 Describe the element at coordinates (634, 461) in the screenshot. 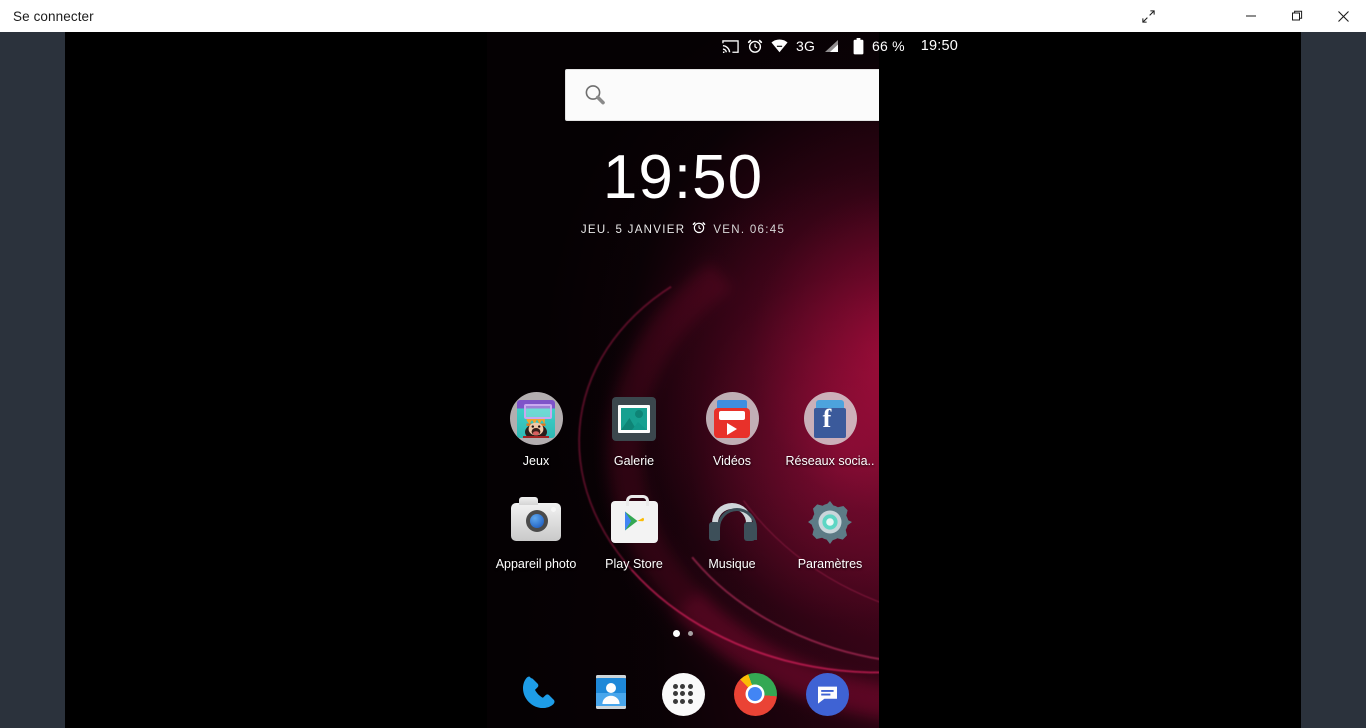

I see `app-label: Galerie` at that location.